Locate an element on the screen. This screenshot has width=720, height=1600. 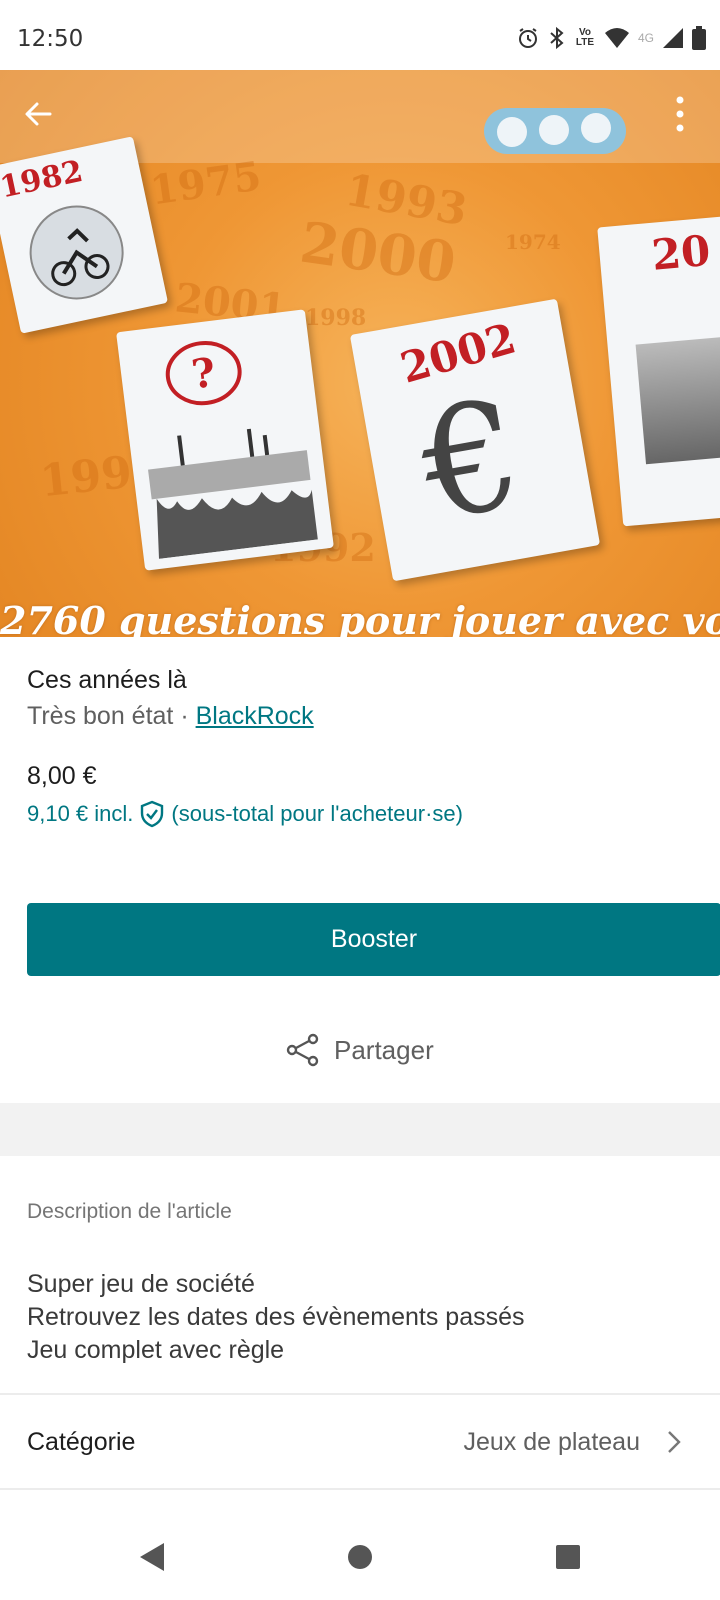
bubble-dots-decoration is located at coordinates (555, 131).